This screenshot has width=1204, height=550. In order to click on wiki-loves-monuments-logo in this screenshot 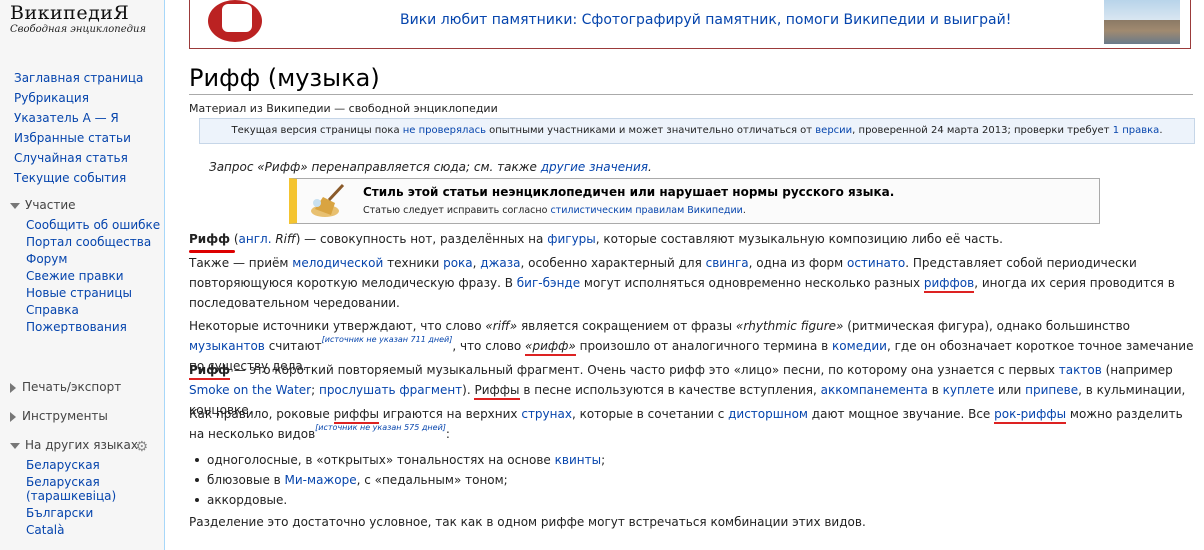, I will do `click(235, 21)`.